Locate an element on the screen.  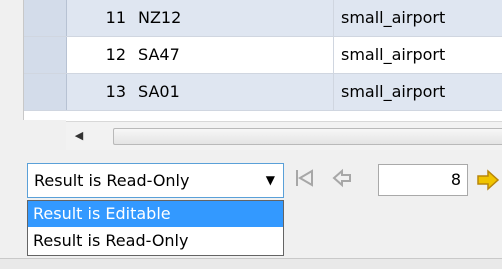
table-row: 13 SA01 small_airport is located at coordinates (263, 92).